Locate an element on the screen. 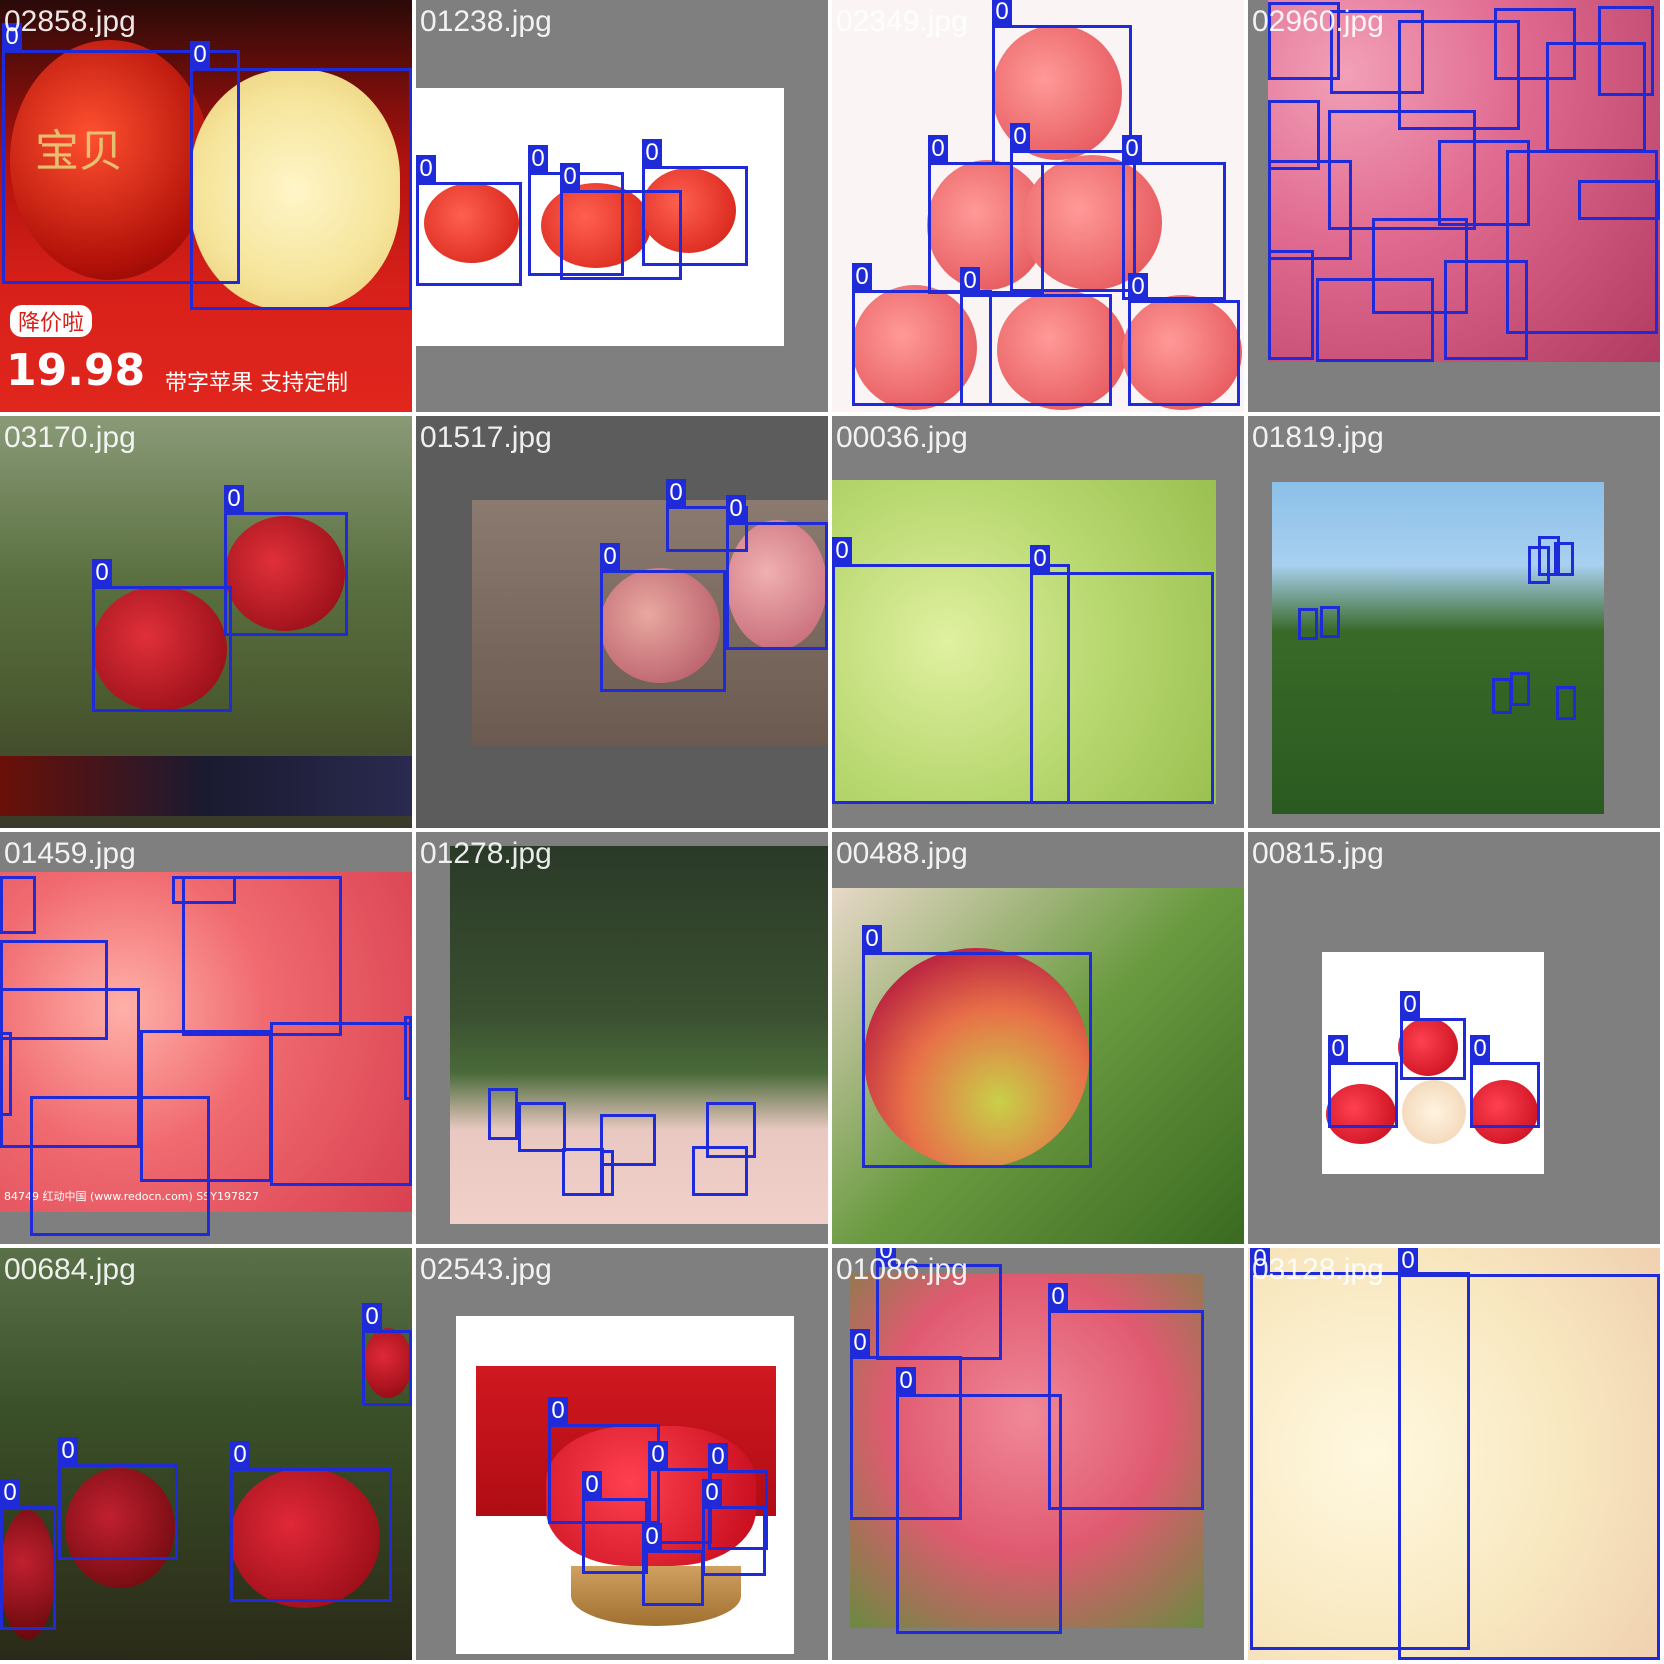 The width and height of the screenshot is (1664, 1664). tile-00488: 0 00488.jpg is located at coordinates (1038, 1038).